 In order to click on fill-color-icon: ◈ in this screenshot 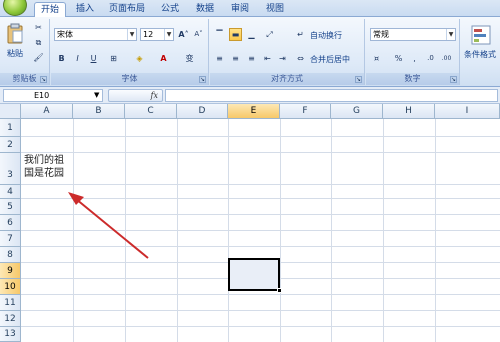, I will do `click(139, 58)`.